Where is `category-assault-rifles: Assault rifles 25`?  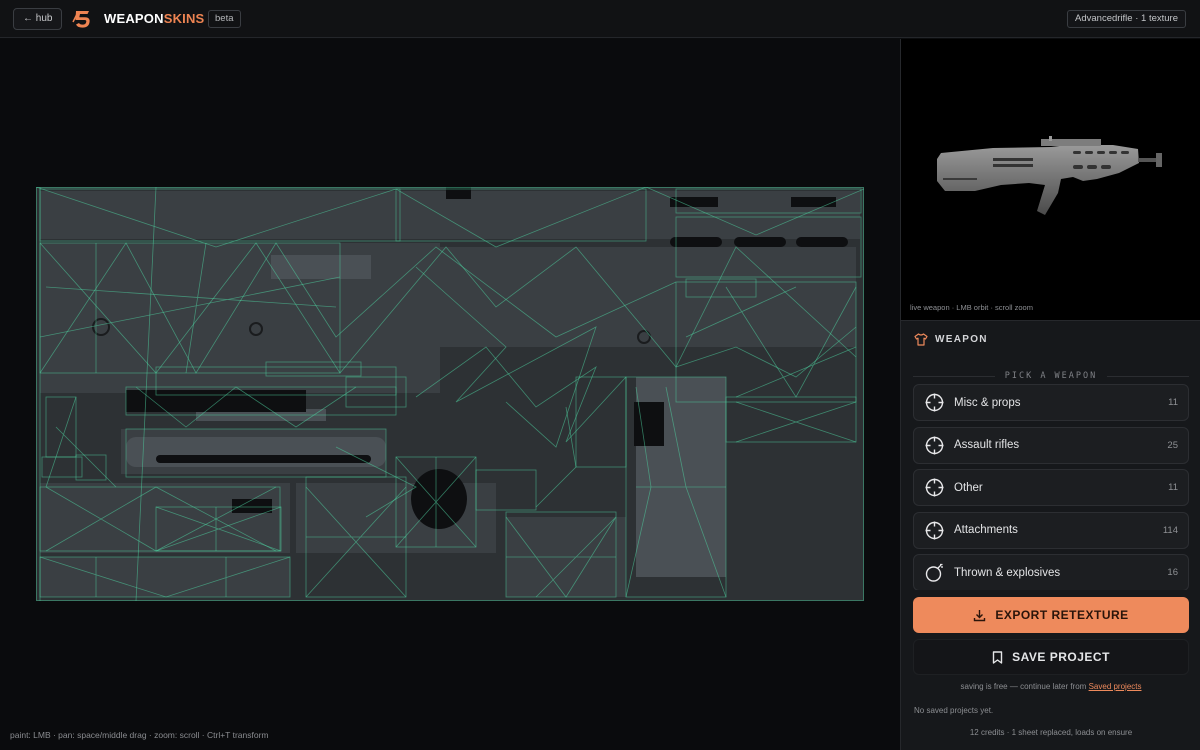 category-assault-rifles: Assault rifles 25 is located at coordinates (1051, 445).